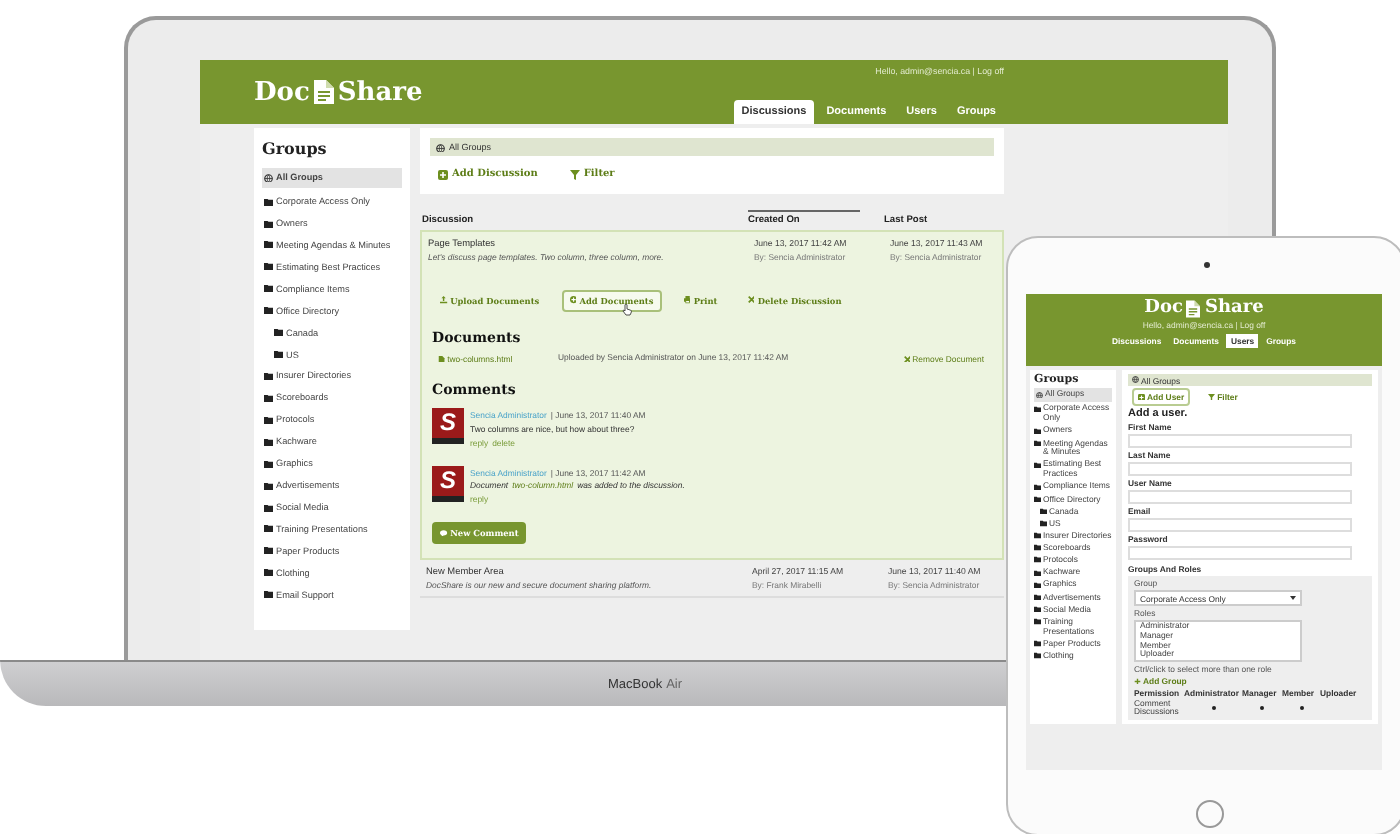 The image size is (1400, 834). I want to click on file-icon, so click(442, 359).